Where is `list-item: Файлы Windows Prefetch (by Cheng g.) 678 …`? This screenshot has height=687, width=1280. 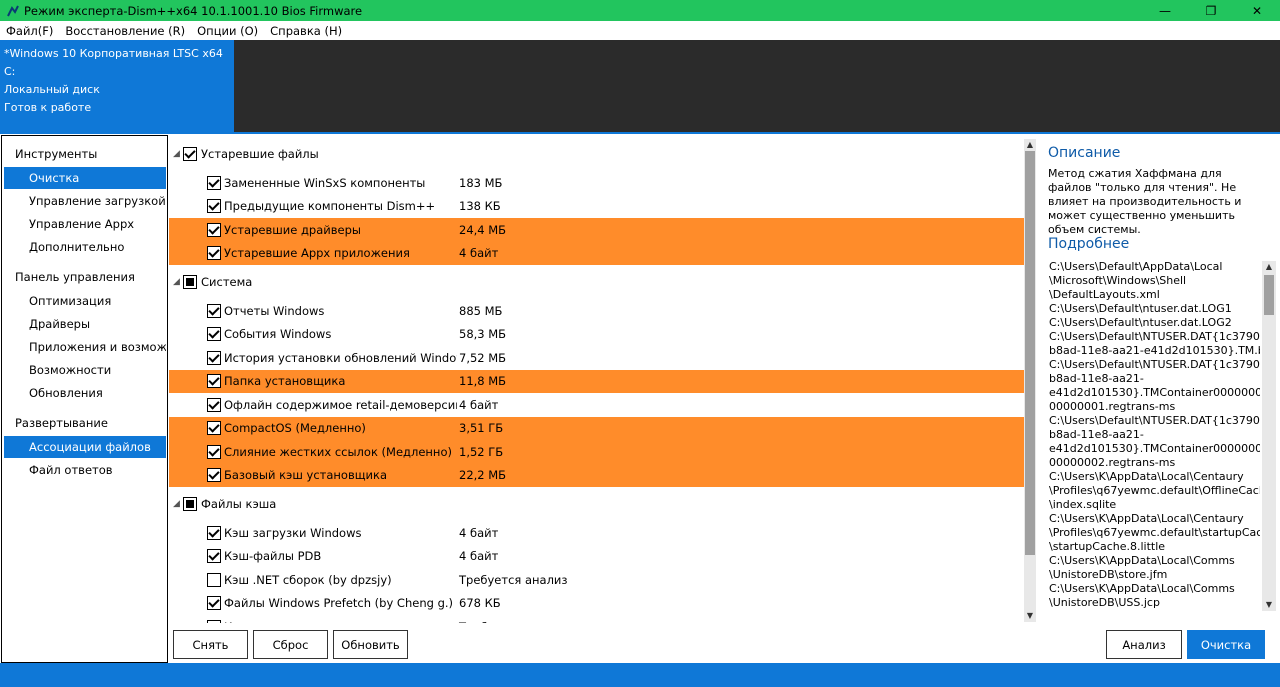 list-item: Файлы Windows Prefetch (by Cheng g.) 678 … is located at coordinates (596, 604).